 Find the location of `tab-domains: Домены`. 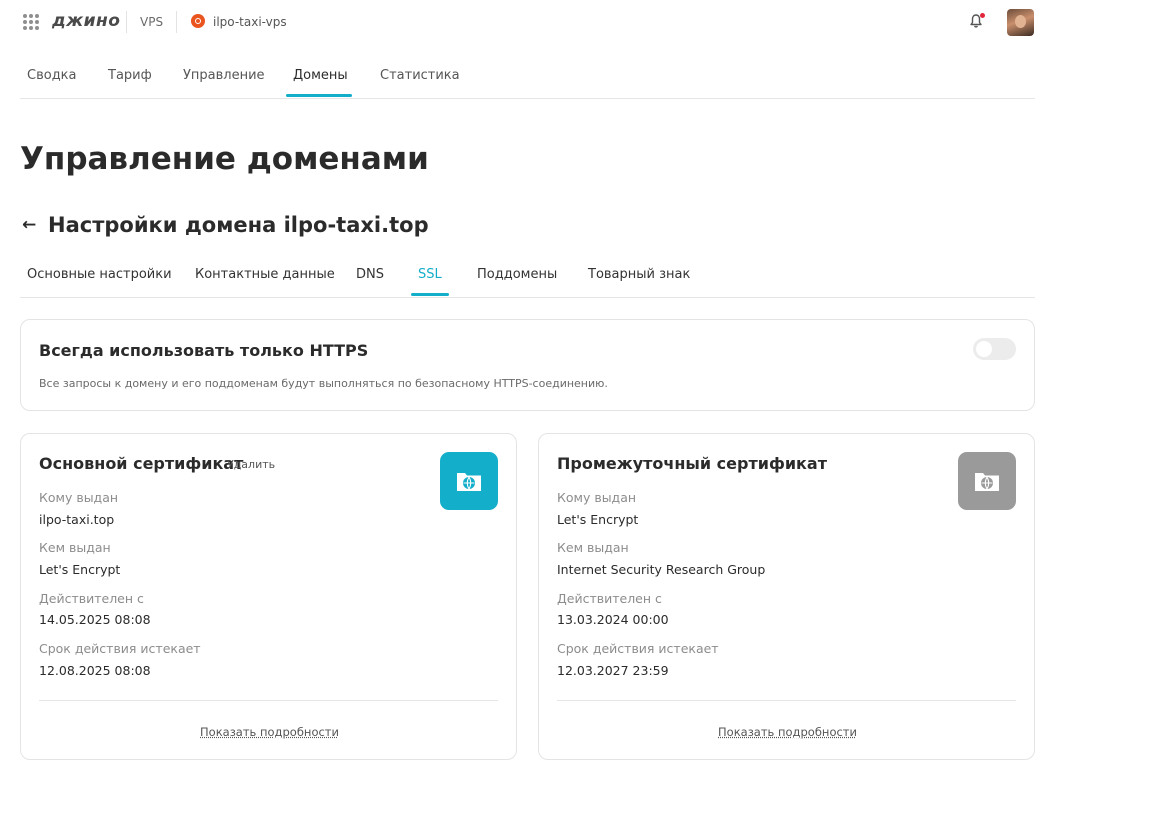

tab-domains: Домены is located at coordinates (320, 75).